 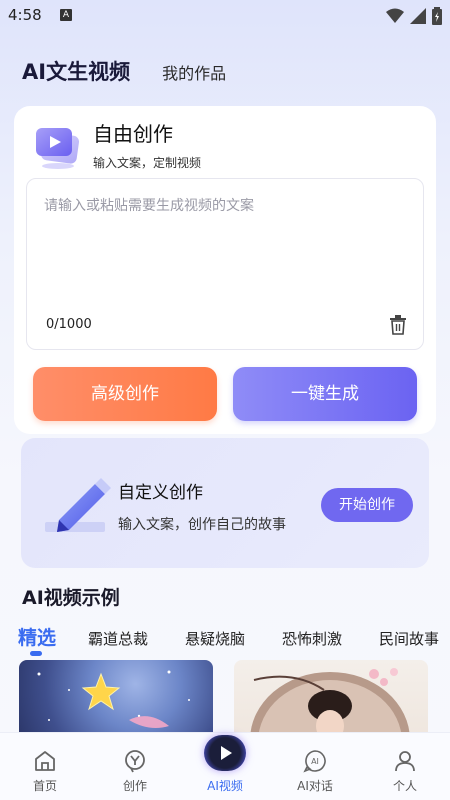 I want to click on nav-item-ai-video: AI视频, so click(x=225, y=766).